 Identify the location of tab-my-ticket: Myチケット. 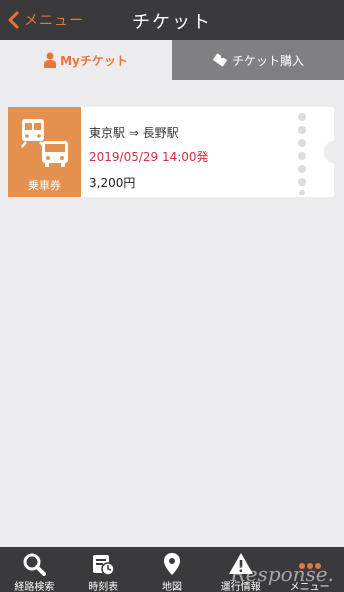
(86, 60).